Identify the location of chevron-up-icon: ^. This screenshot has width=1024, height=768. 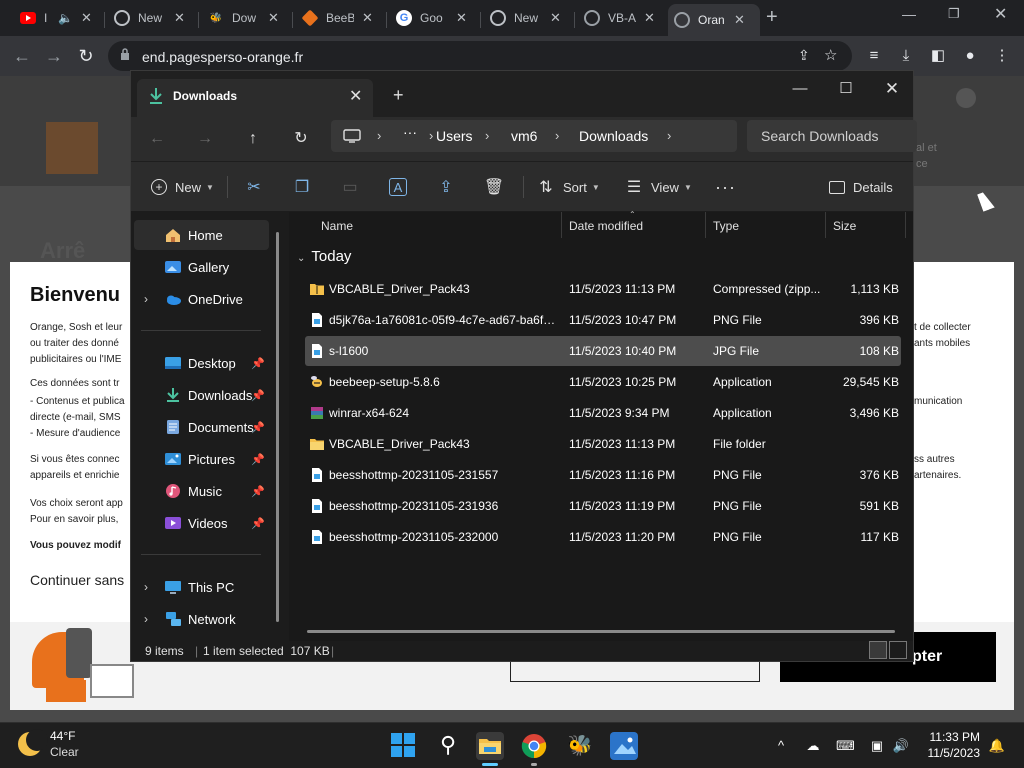
(781, 746).